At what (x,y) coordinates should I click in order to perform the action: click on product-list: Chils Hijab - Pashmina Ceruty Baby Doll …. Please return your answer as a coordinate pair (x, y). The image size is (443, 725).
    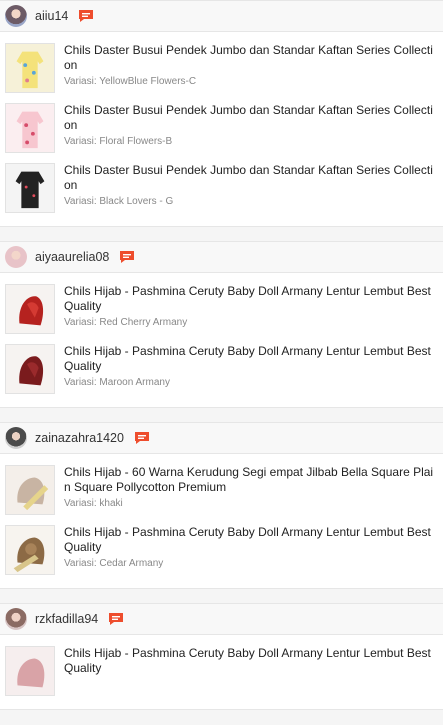
    Looking at the image, I should click on (221, 672).